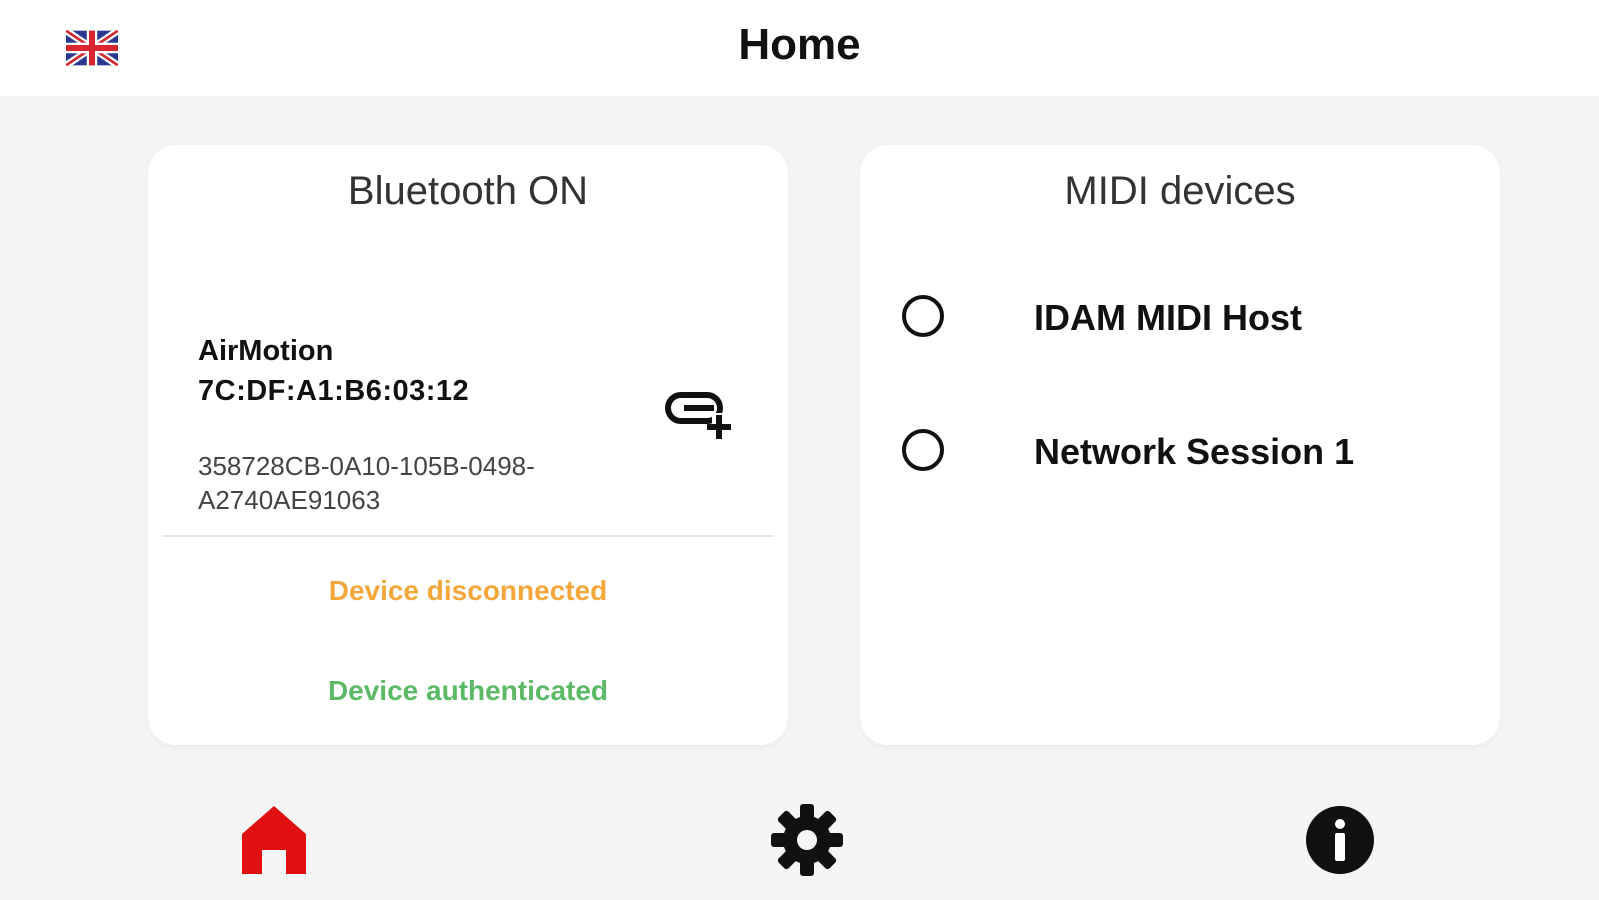 This screenshot has width=1599, height=900. What do you see at coordinates (266, 351) in the screenshot?
I see `device-name: AirMotion` at bounding box center [266, 351].